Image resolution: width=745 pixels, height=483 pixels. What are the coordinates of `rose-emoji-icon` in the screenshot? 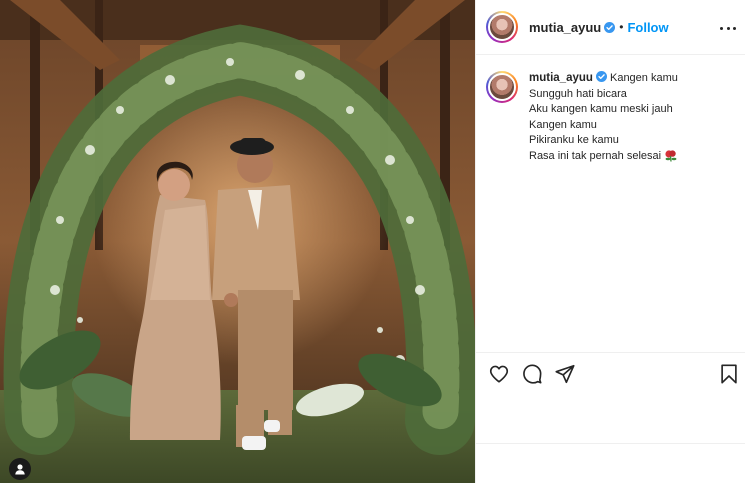 It's located at (671, 155).